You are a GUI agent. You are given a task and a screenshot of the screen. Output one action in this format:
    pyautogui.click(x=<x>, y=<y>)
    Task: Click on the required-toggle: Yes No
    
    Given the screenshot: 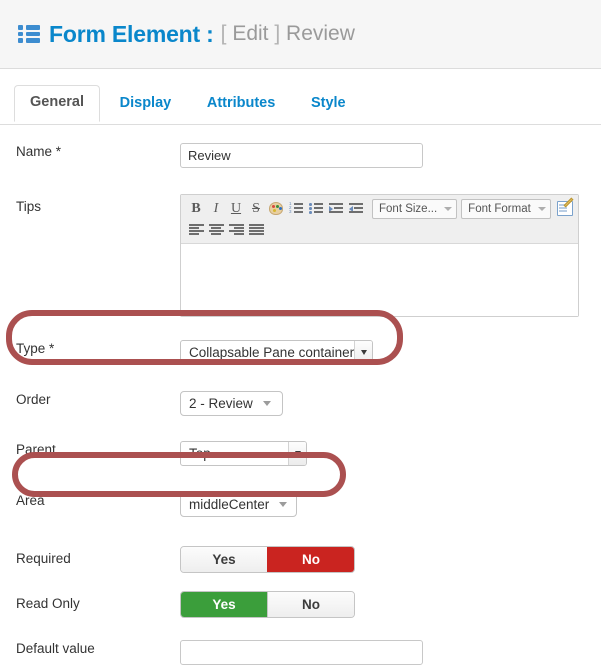 What is the action you would take?
    pyautogui.click(x=267, y=559)
    